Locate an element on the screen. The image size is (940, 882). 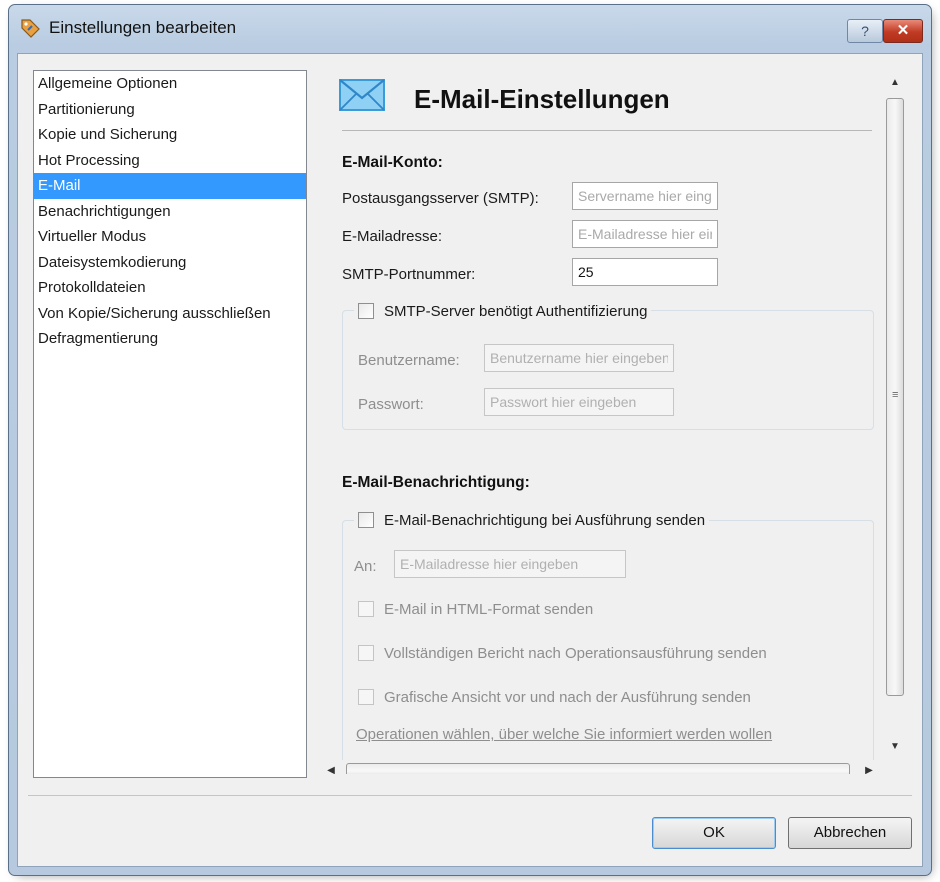
smtp-server-label: Postausgangsserver (SMTP): is located at coordinates (440, 198).